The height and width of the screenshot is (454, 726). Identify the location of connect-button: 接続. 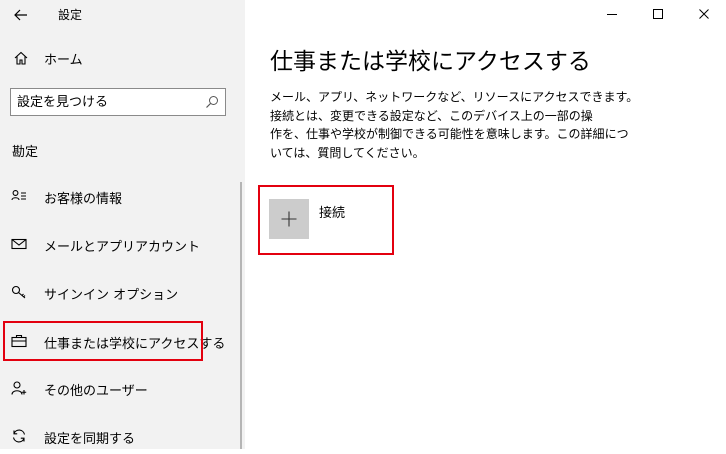
(324, 220).